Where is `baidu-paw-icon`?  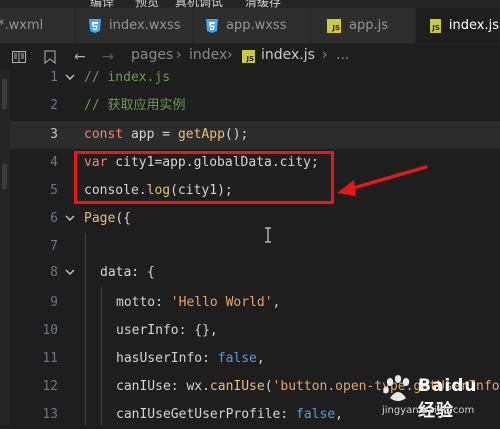
baidu-paw-icon is located at coordinates (396, 388).